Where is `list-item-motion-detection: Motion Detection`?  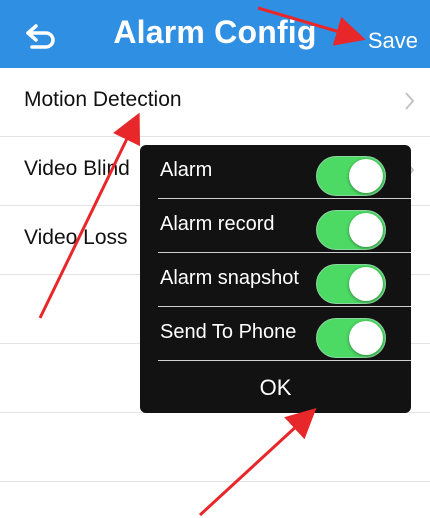 list-item-motion-detection: Motion Detection is located at coordinates (215, 102).